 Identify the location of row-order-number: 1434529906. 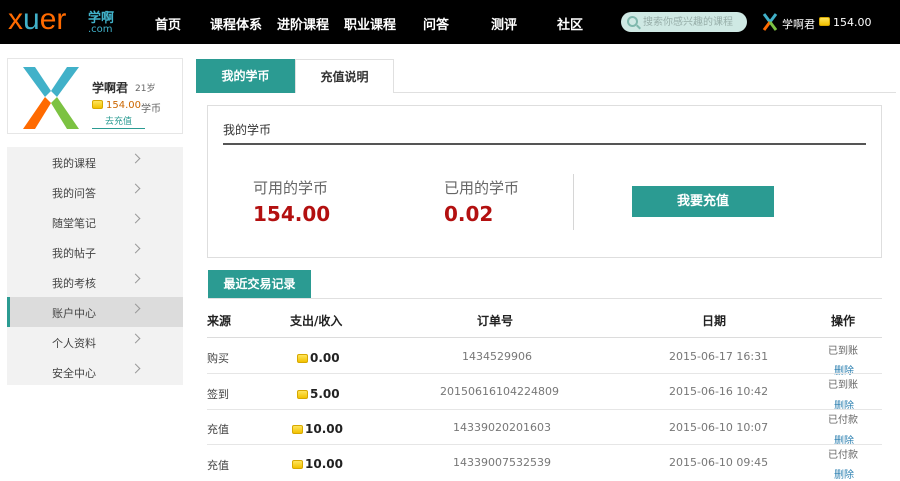
(497, 356).